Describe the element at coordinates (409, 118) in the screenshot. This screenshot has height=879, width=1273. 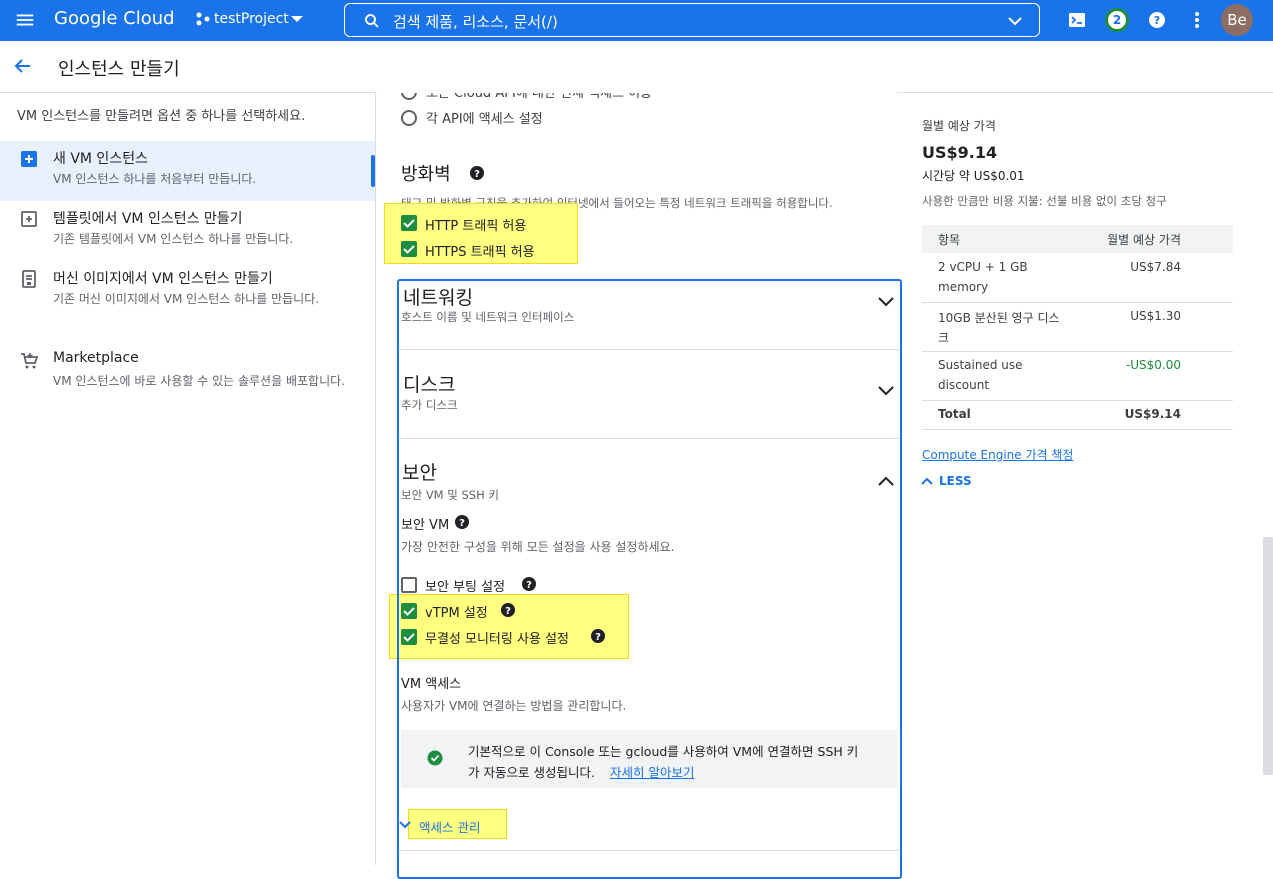
I see `radio-per-api-access` at that location.